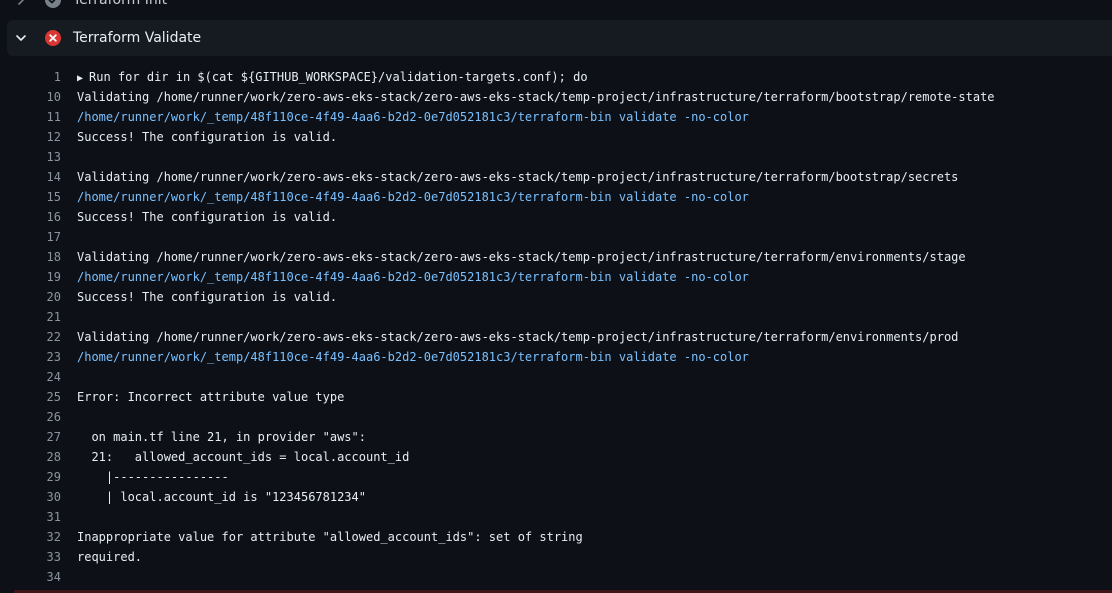 The height and width of the screenshot is (593, 1112). I want to click on log-line: 30 | local.account_id is "123456781234", so click(556, 497).